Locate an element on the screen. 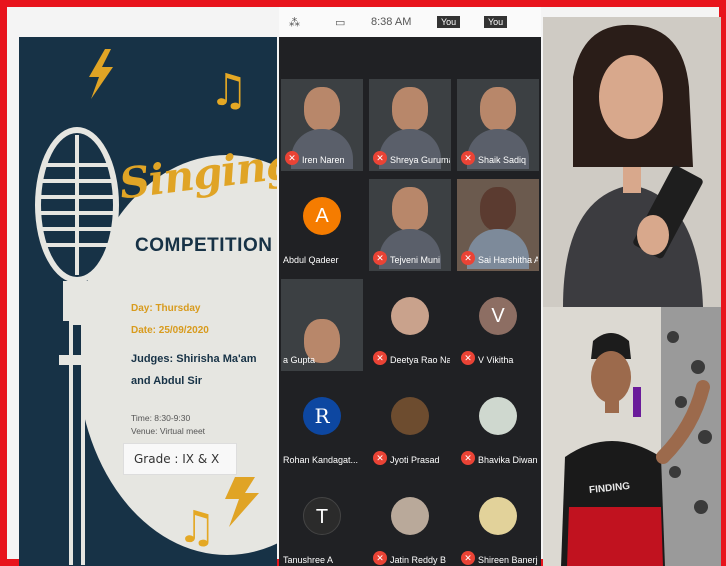  singer-boy-figure is located at coordinates (632, 436).